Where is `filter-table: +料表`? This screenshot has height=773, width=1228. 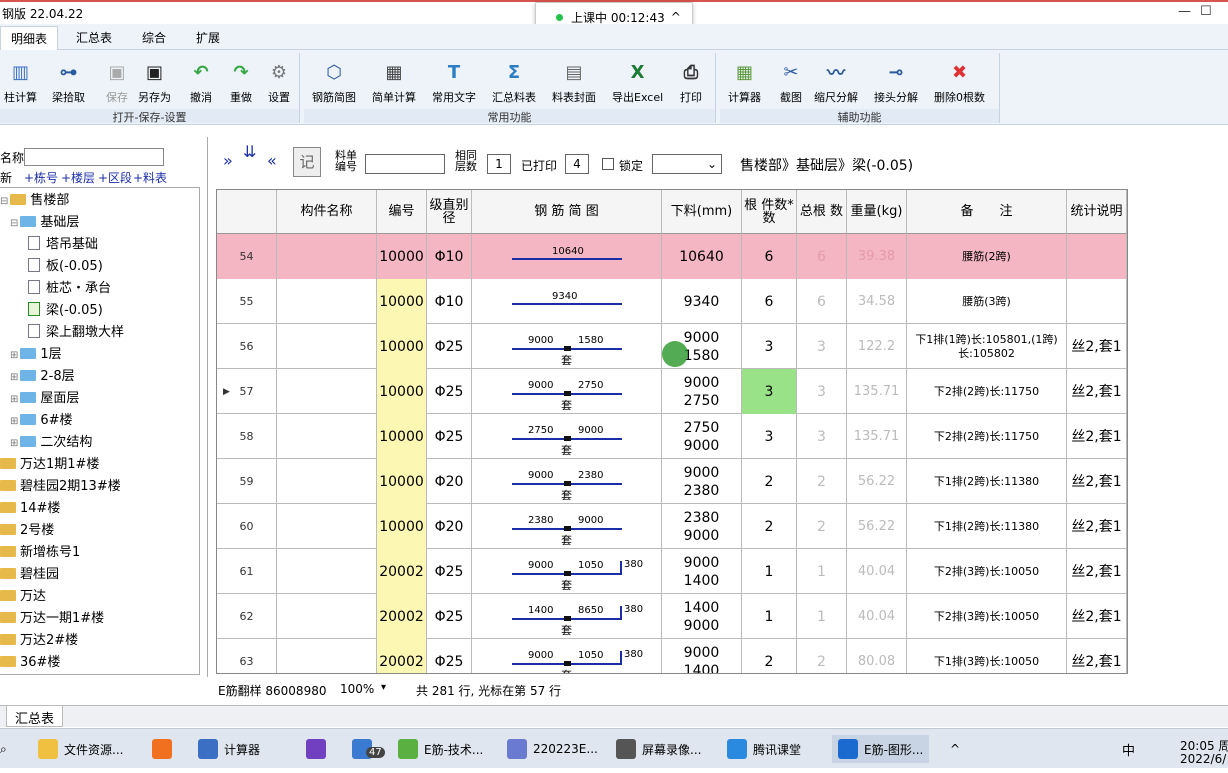 filter-table: +料表 is located at coordinates (150, 177).